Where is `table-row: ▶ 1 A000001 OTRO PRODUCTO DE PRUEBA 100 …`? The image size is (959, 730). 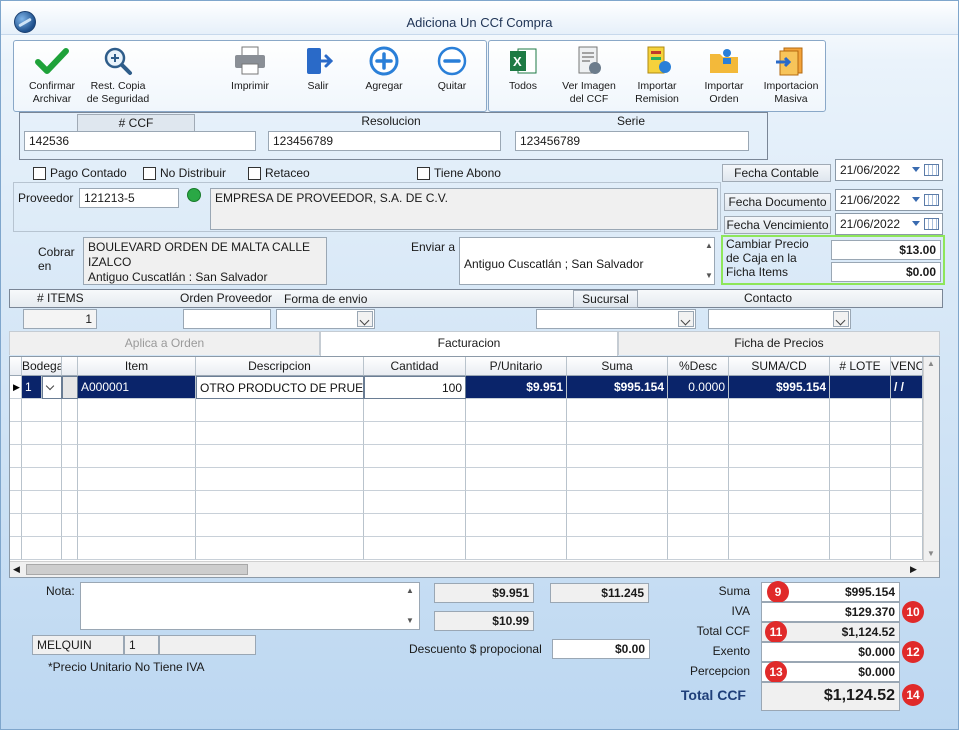
table-row: ▶ 1 A000001 OTRO PRODUCTO DE PRUEBA 100 … is located at coordinates (474, 387).